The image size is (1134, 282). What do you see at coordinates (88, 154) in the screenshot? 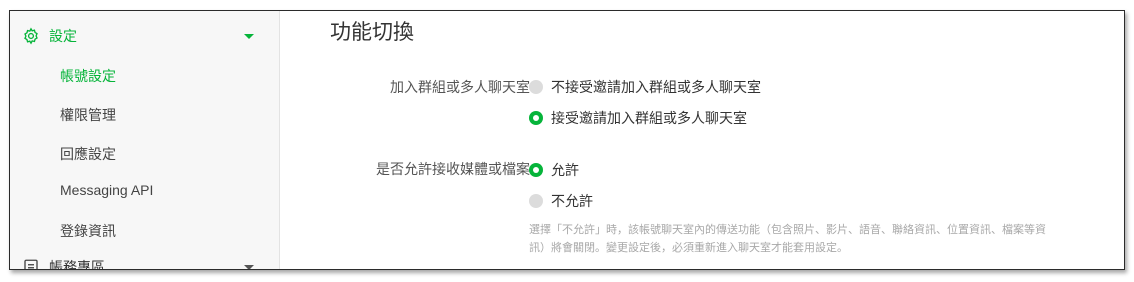
I see `sidebar-item-response-settings: 回應設定` at bounding box center [88, 154].